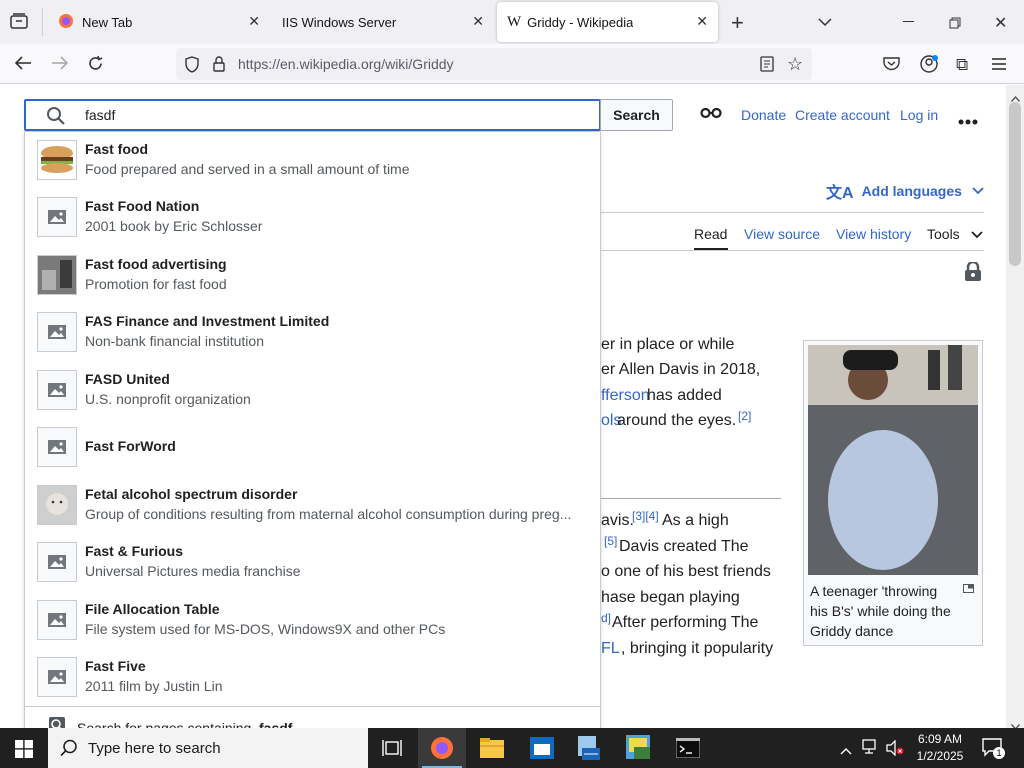 Image resolution: width=1024 pixels, height=768 pixels. Describe the element at coordinates (955, 25) in the screenshot. I see `restore-icon` at that location.